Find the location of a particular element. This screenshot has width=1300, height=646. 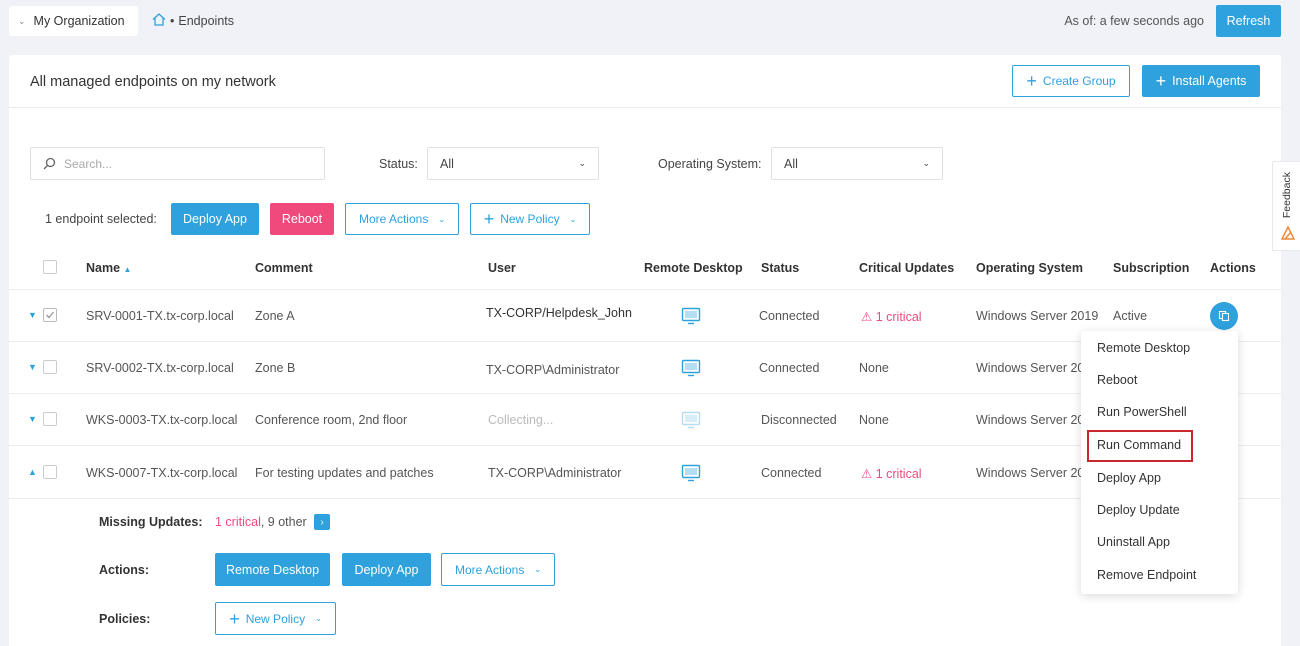

copy-icon is located at coordinates (1224, 316).